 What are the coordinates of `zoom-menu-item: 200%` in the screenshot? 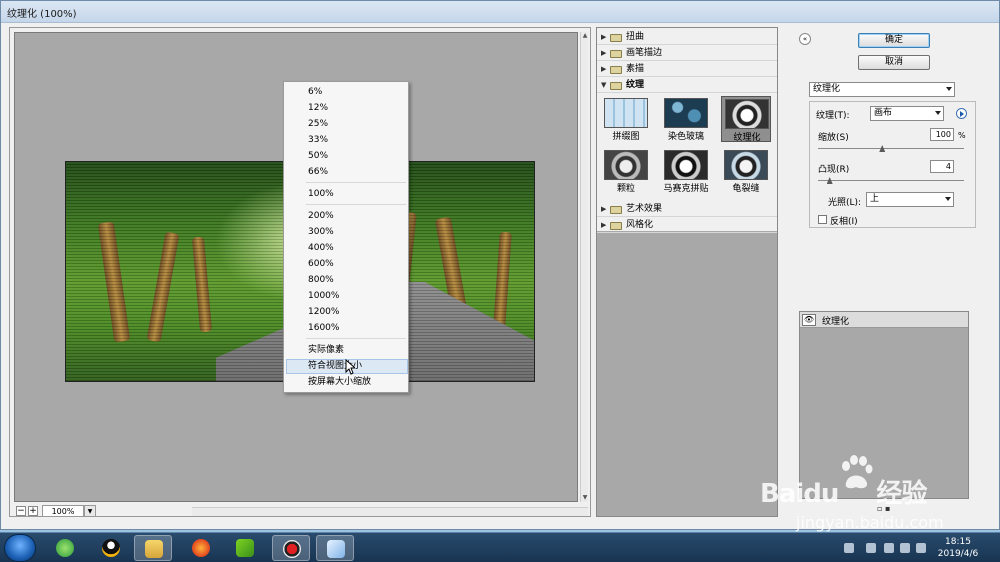 It's located at (356, 216).